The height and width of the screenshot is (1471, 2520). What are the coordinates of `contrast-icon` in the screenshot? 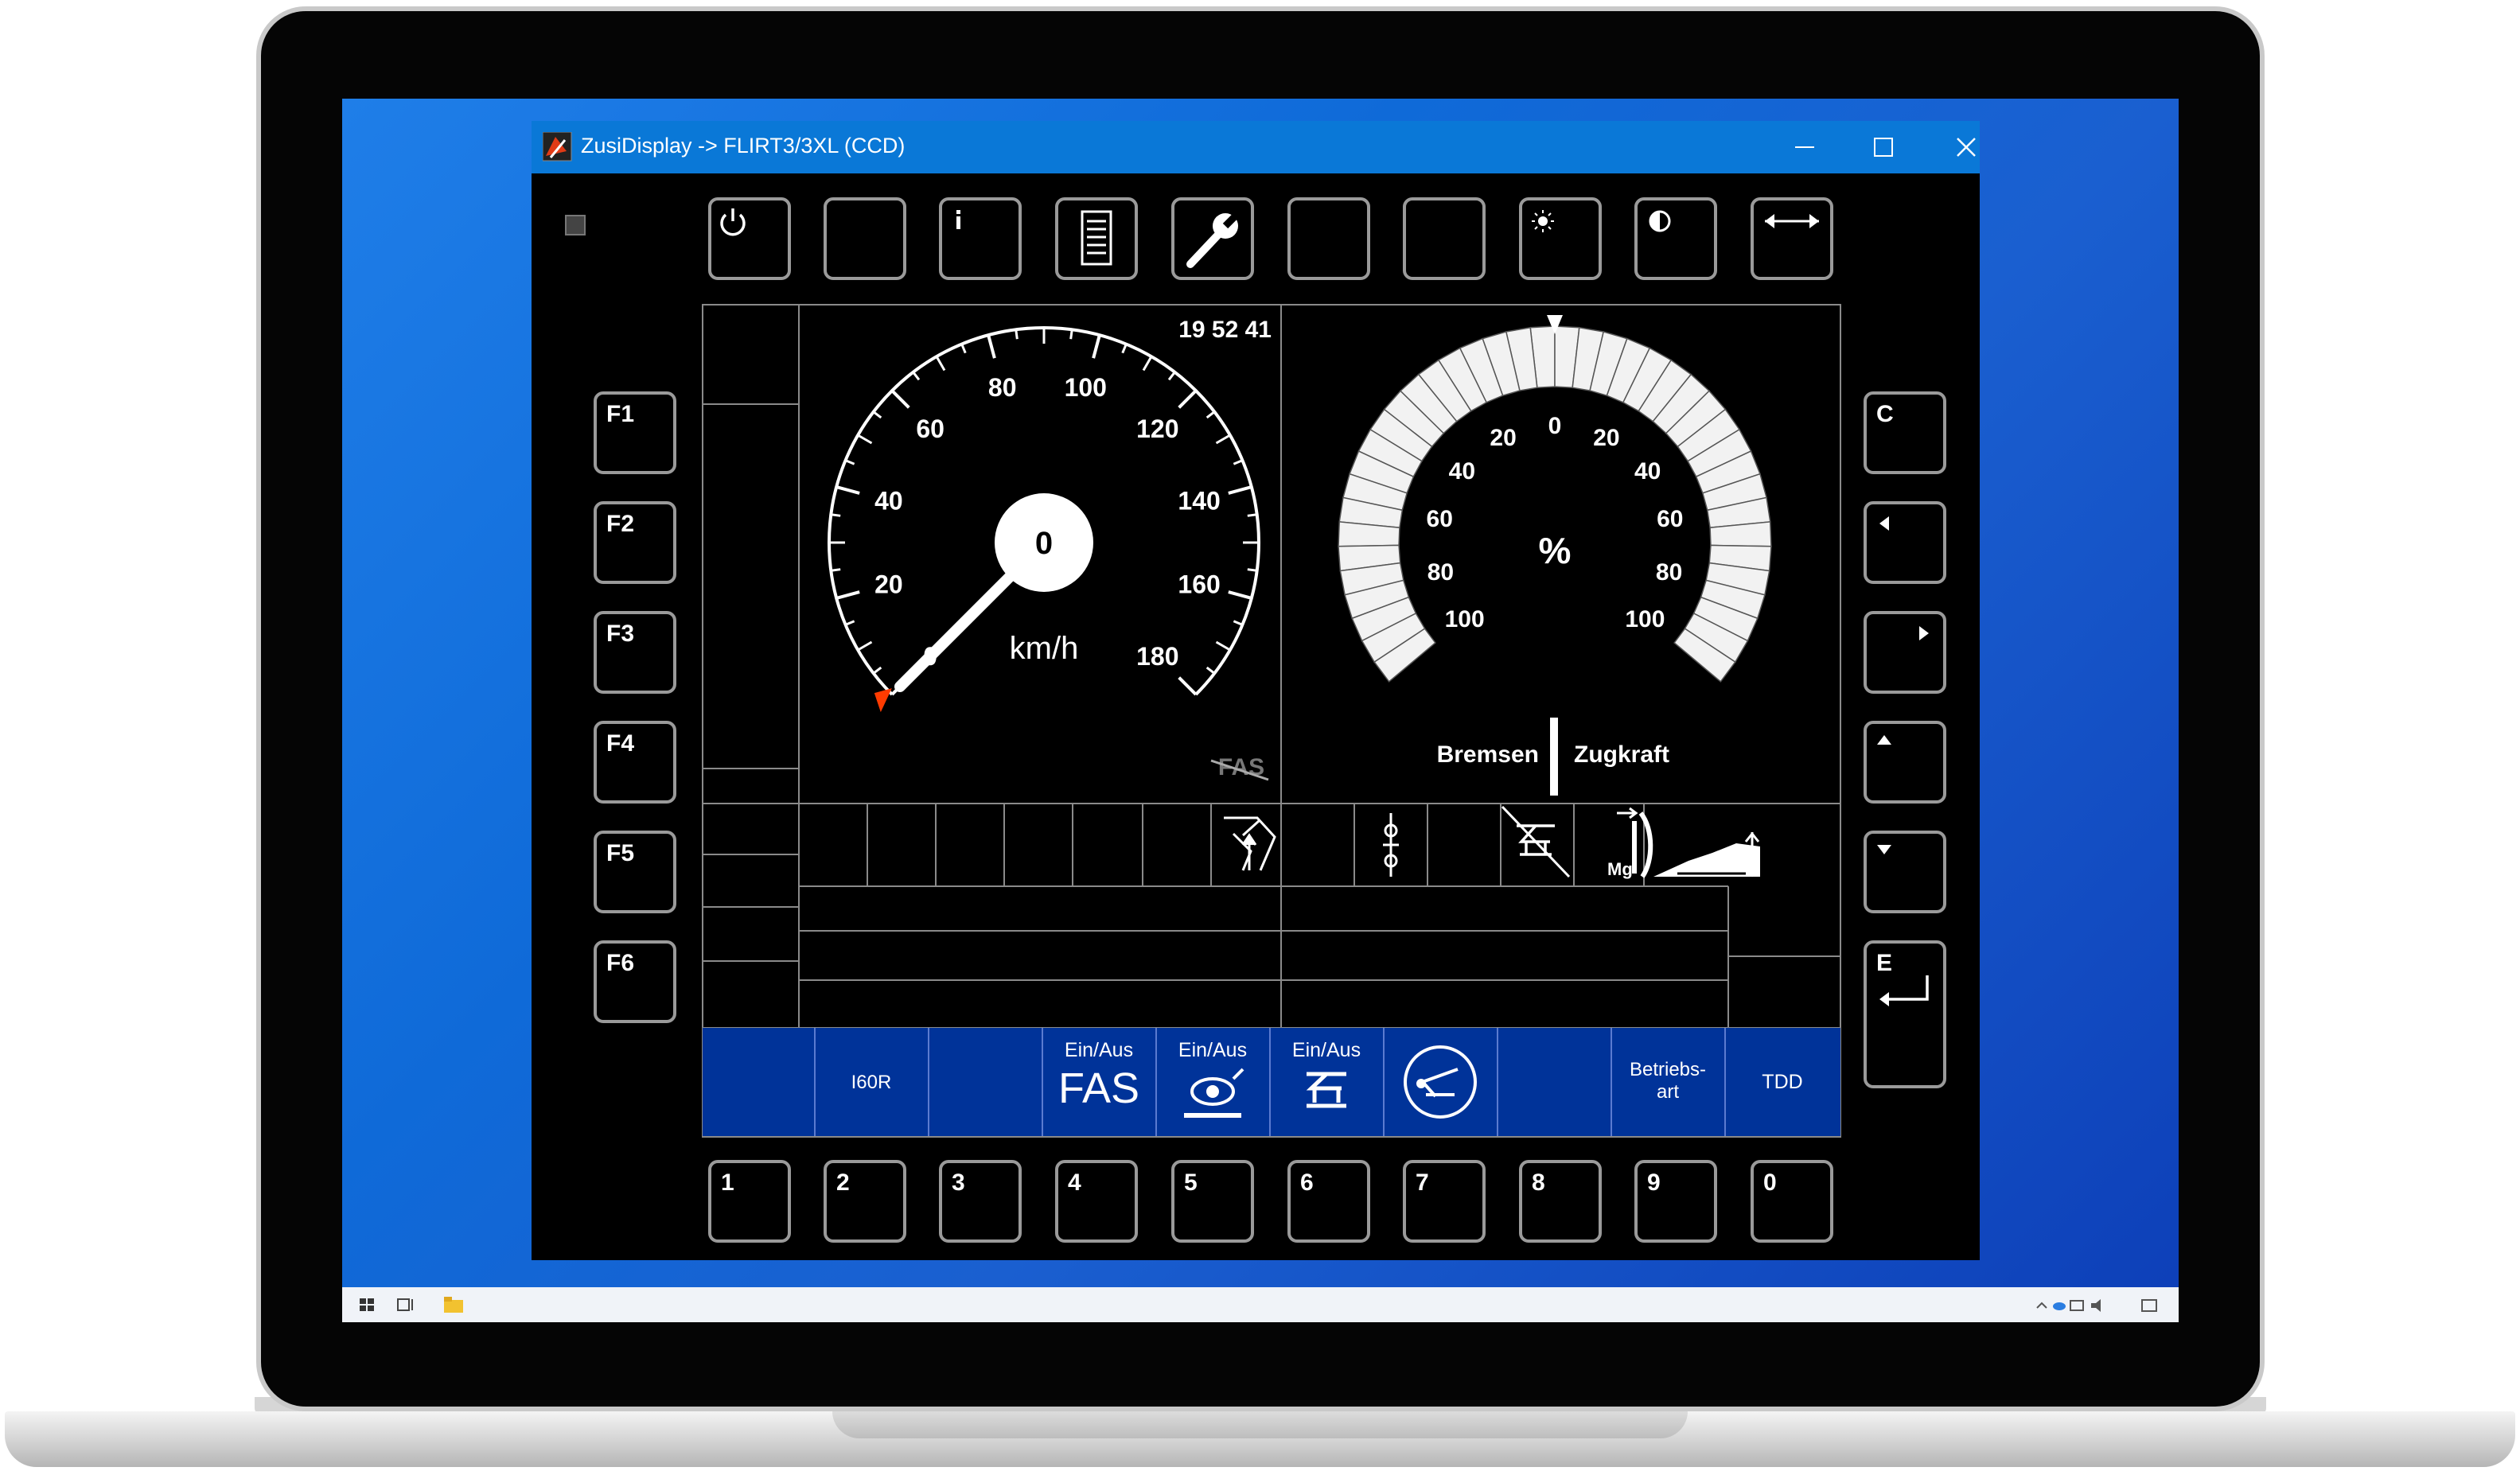 It's located at (1660, 221).